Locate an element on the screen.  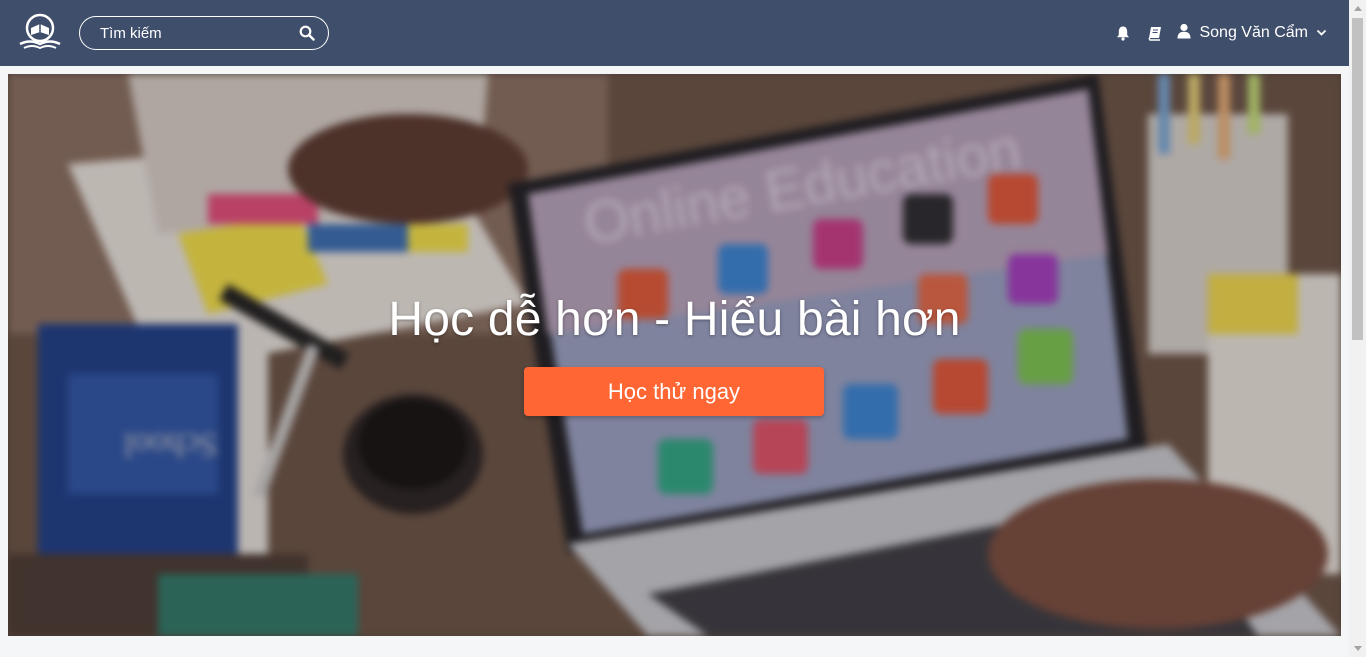
chevron-down-icon is located at coordinates (1321, 33).